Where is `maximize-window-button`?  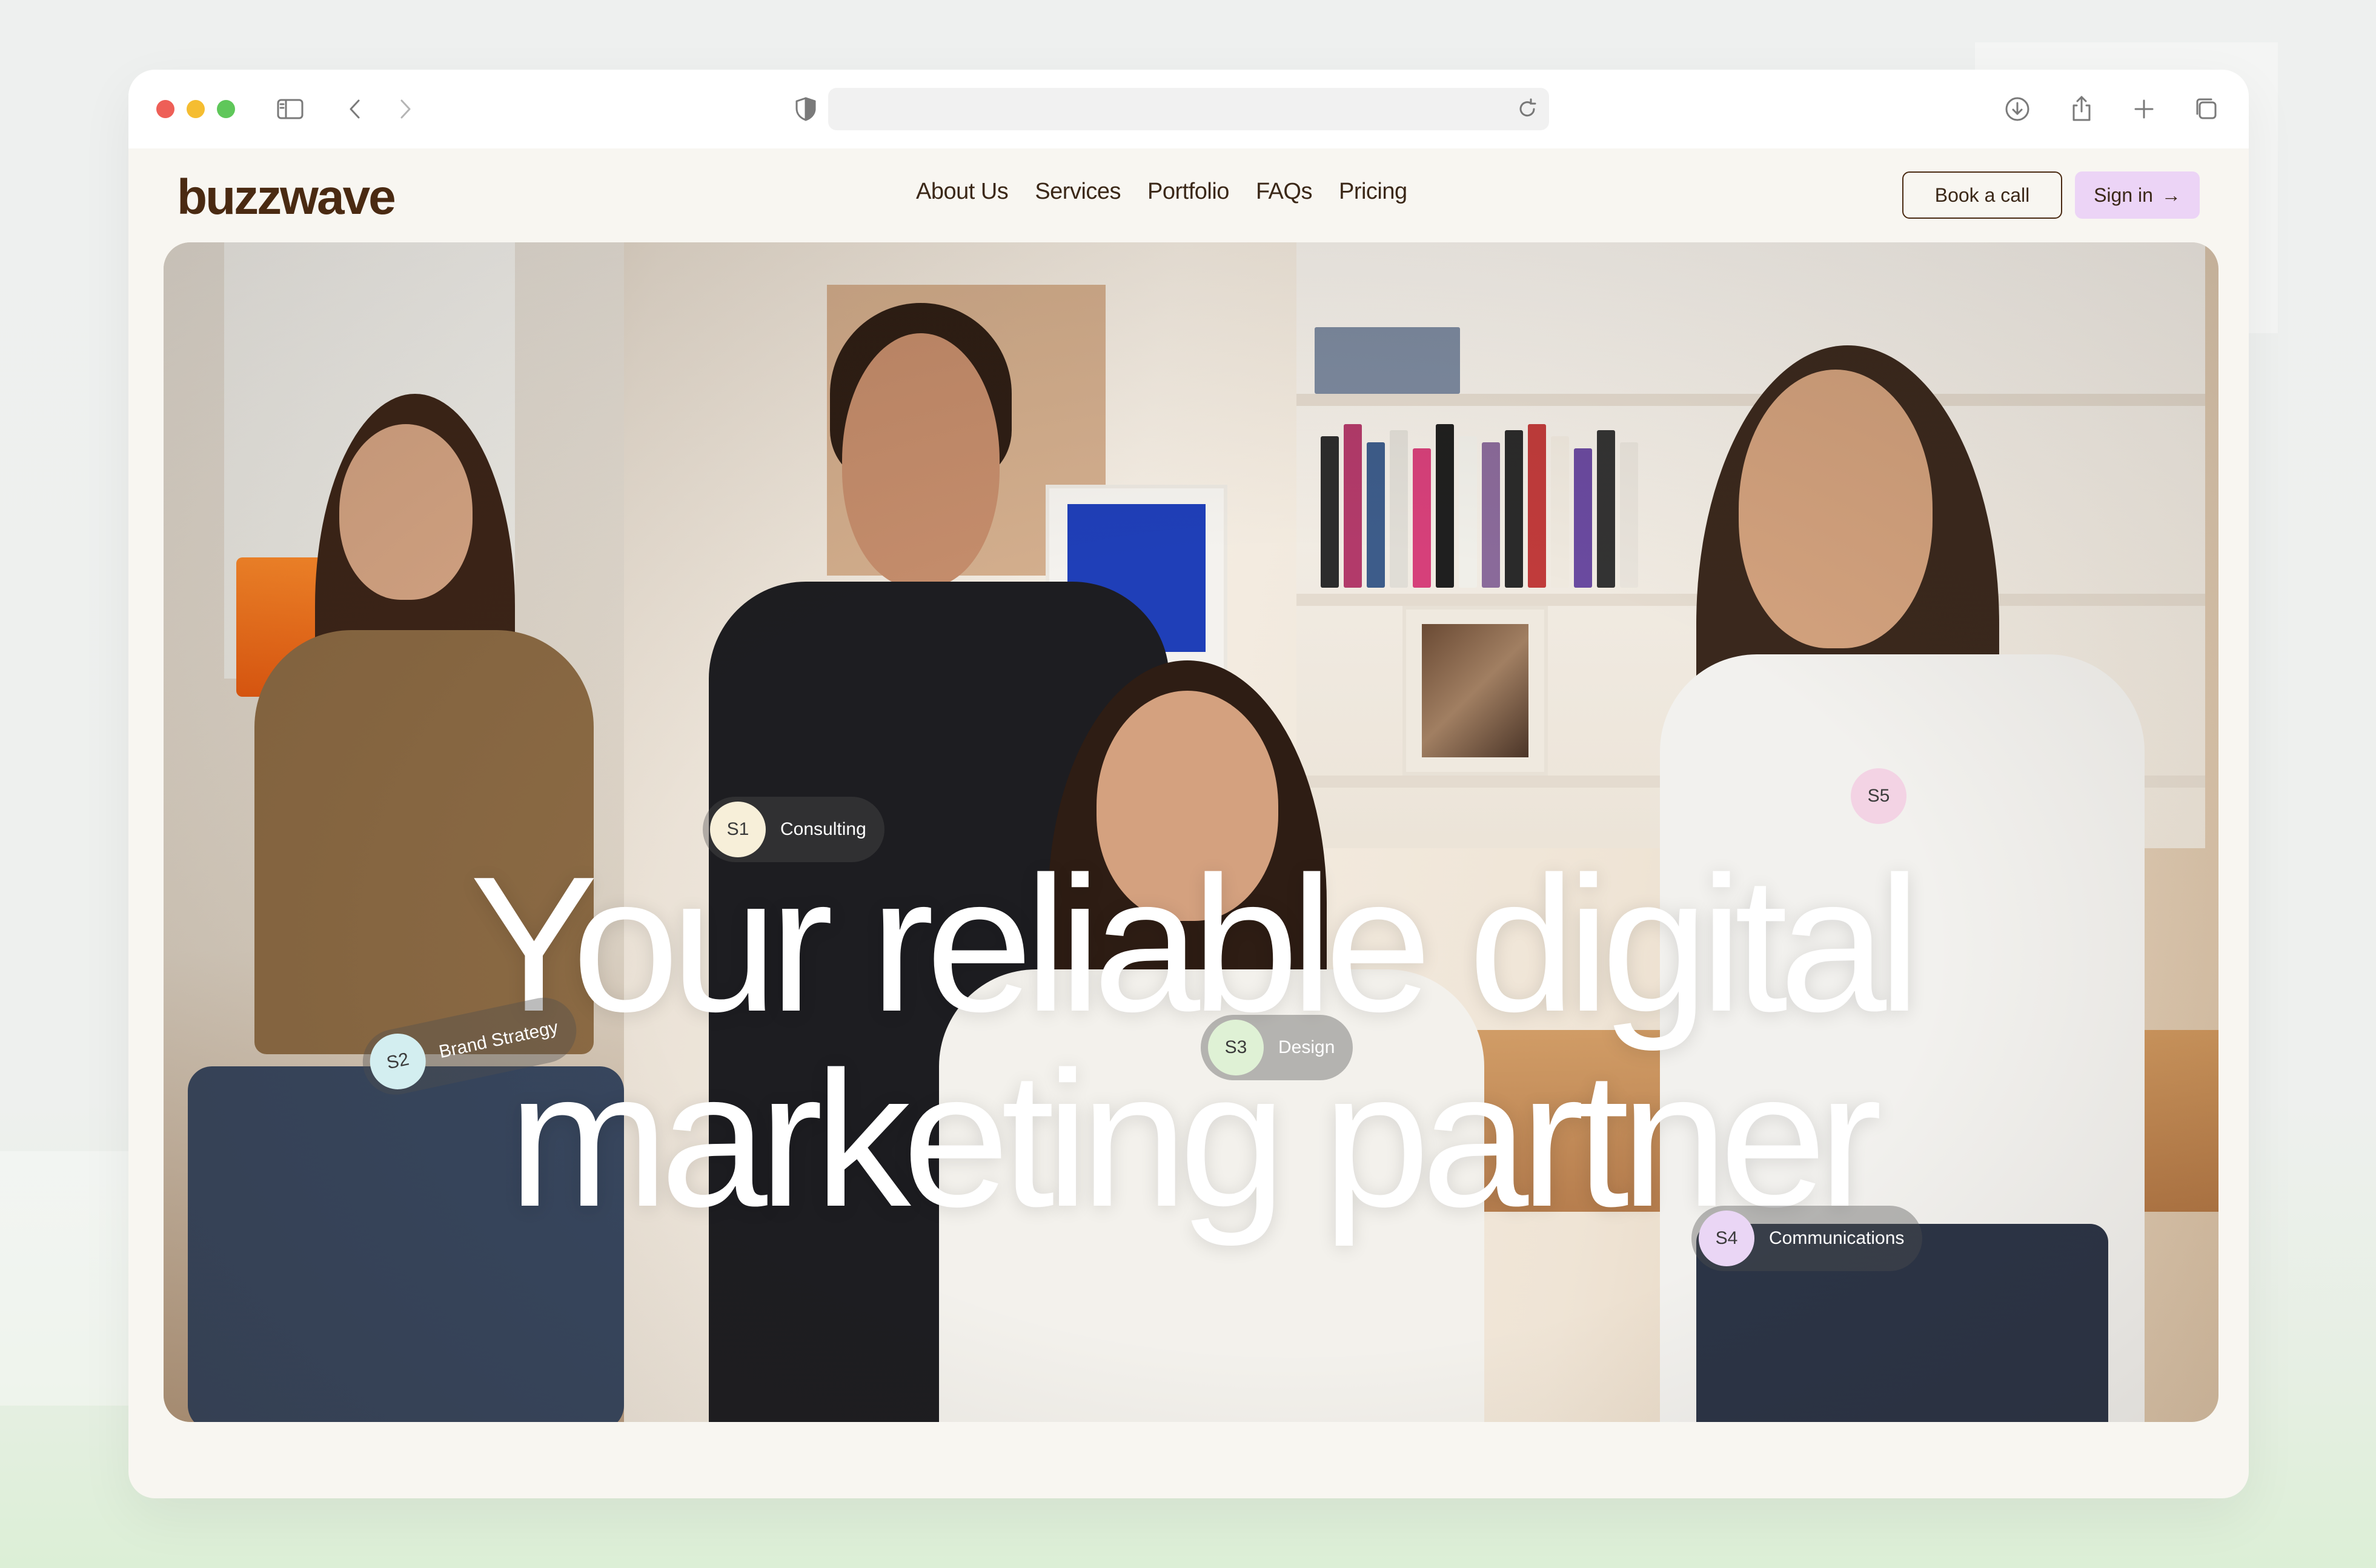 maximize-window-button is located at coordinates (226, 109).